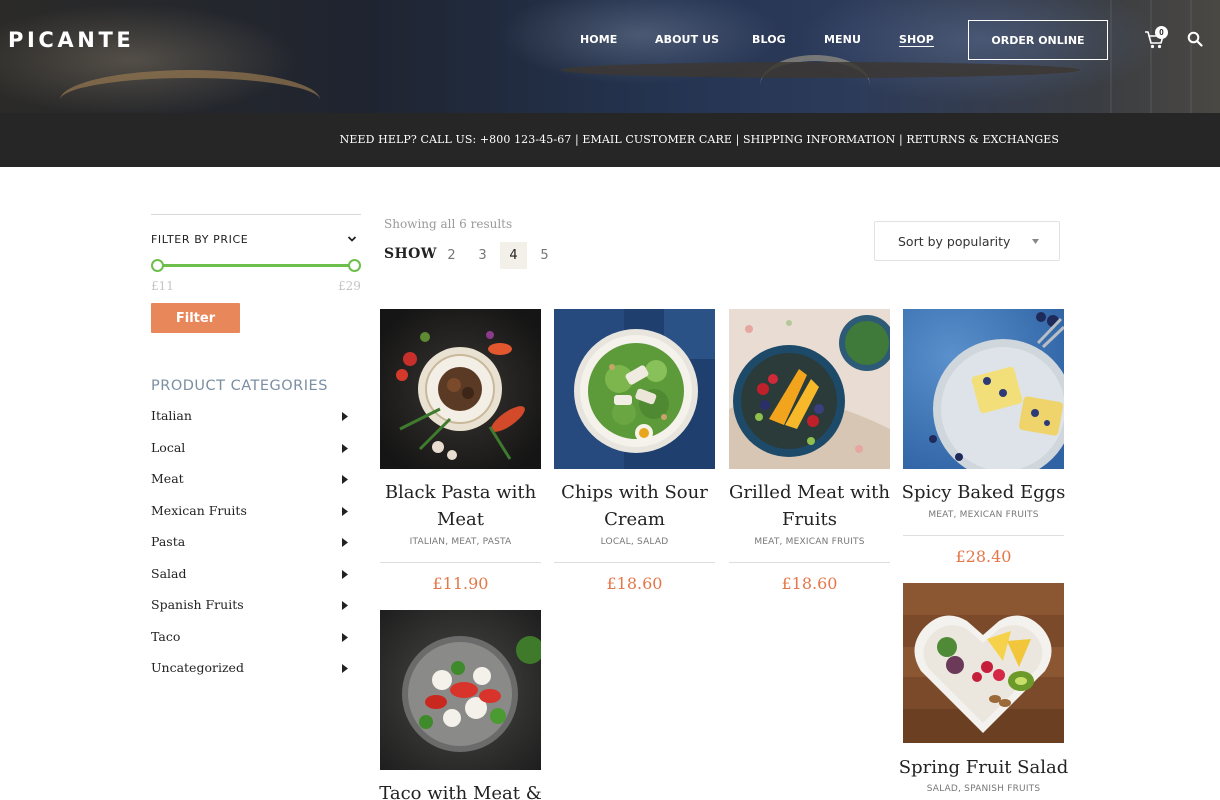 The height and width of the screenshot is (800, 1220). Describe the element at coordinates (460, 542) in the screenshot. I see `product-categories: ITALIAN, MEAT, PASTA` at that location.